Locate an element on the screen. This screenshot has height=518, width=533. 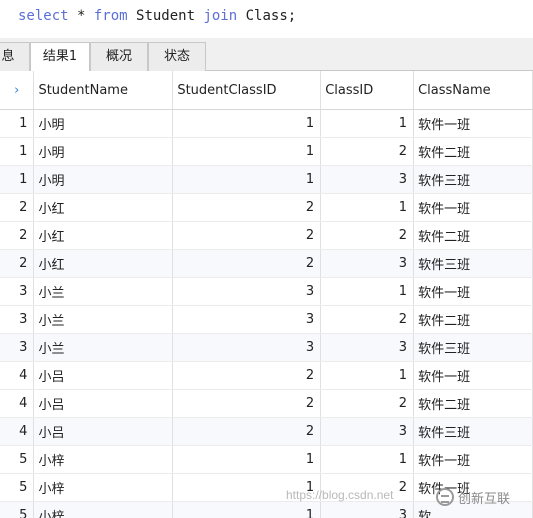
table-row: 3 小兰 3 3 软件三班 is located at coordinates (266, 347).